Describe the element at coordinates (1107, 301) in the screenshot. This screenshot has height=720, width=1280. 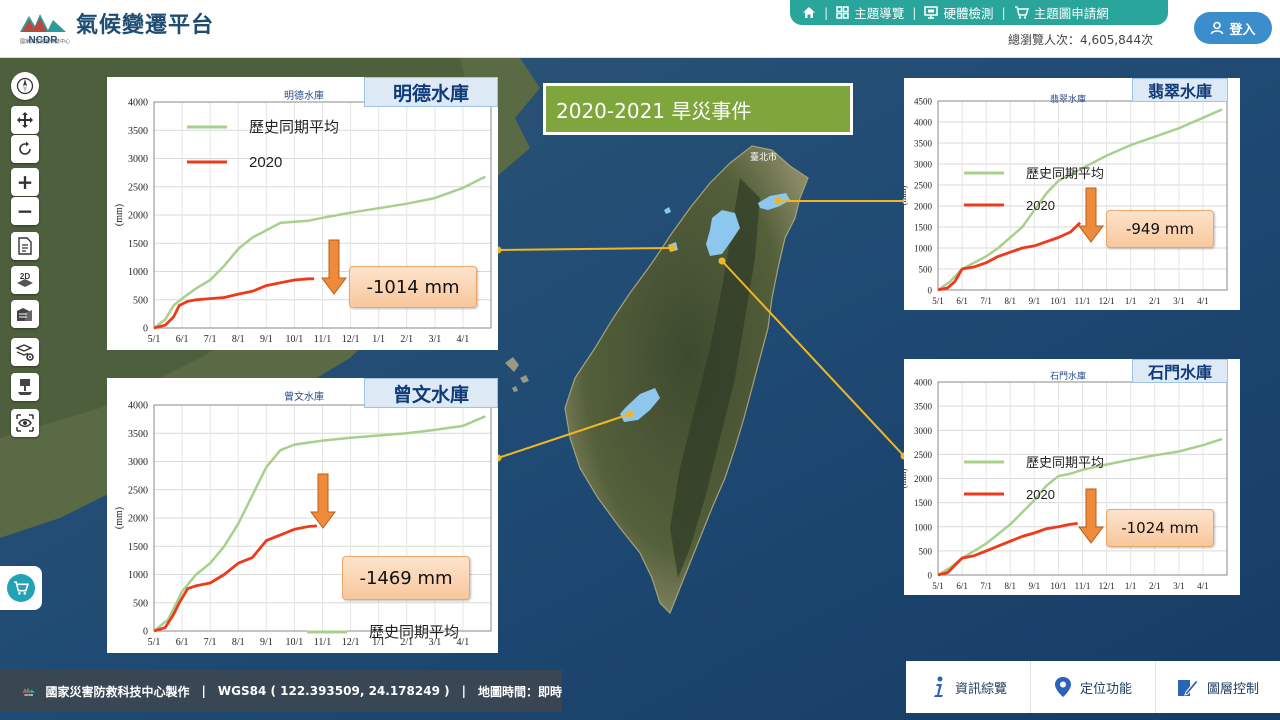
I see `x-tick-label: 12/1` at that location.